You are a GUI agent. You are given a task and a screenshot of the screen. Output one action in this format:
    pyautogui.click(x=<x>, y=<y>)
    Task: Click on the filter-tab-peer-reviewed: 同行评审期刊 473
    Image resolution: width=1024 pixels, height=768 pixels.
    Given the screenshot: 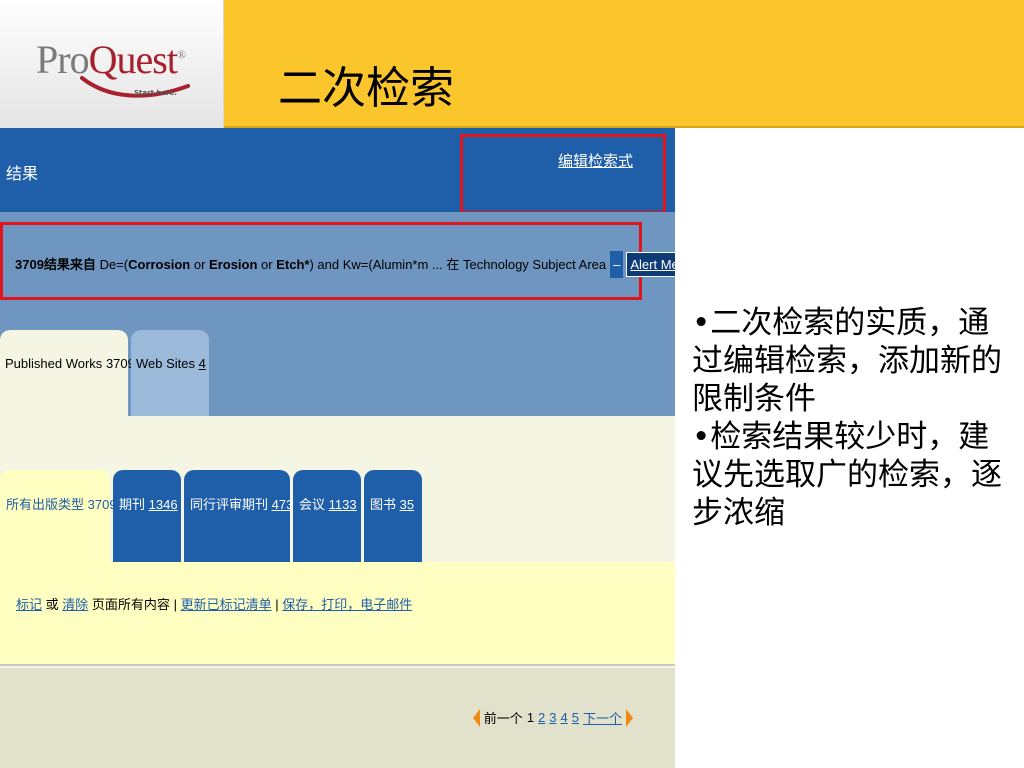 What is the action you would take?
    pyautogui.click(x=238, y=516)
    